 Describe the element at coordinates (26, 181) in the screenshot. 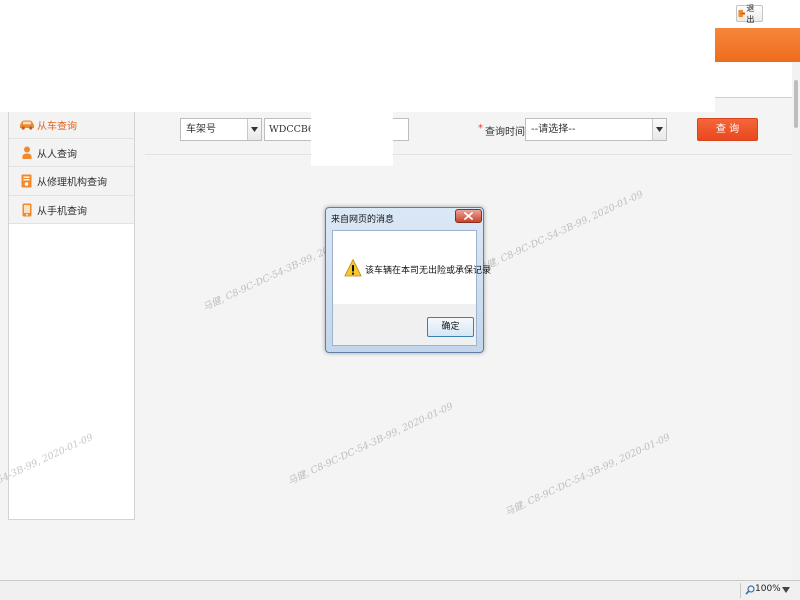

I see `repair-shop-icon` at that location.